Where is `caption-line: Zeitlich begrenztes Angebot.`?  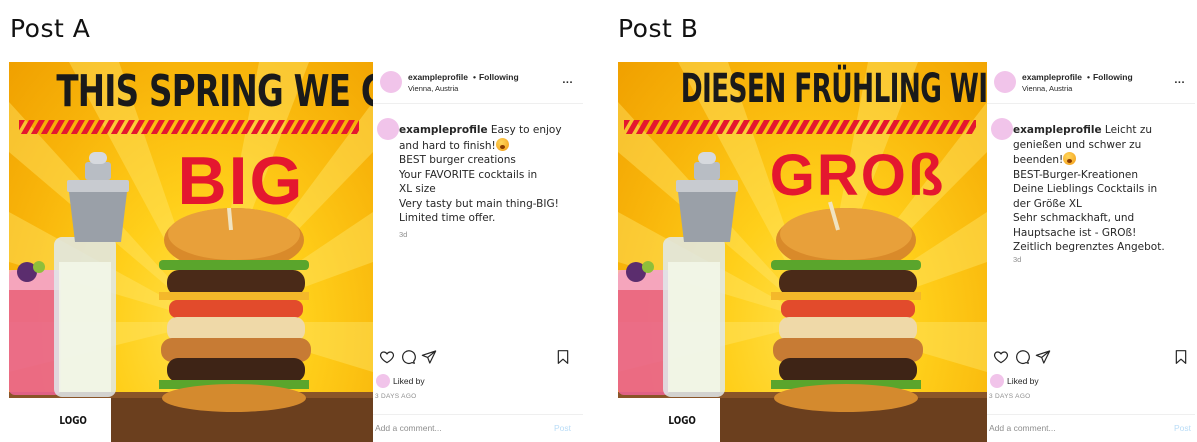
caption-line: Zeitlich begrenztes Angebot. is located at coordinates (1089, 247).